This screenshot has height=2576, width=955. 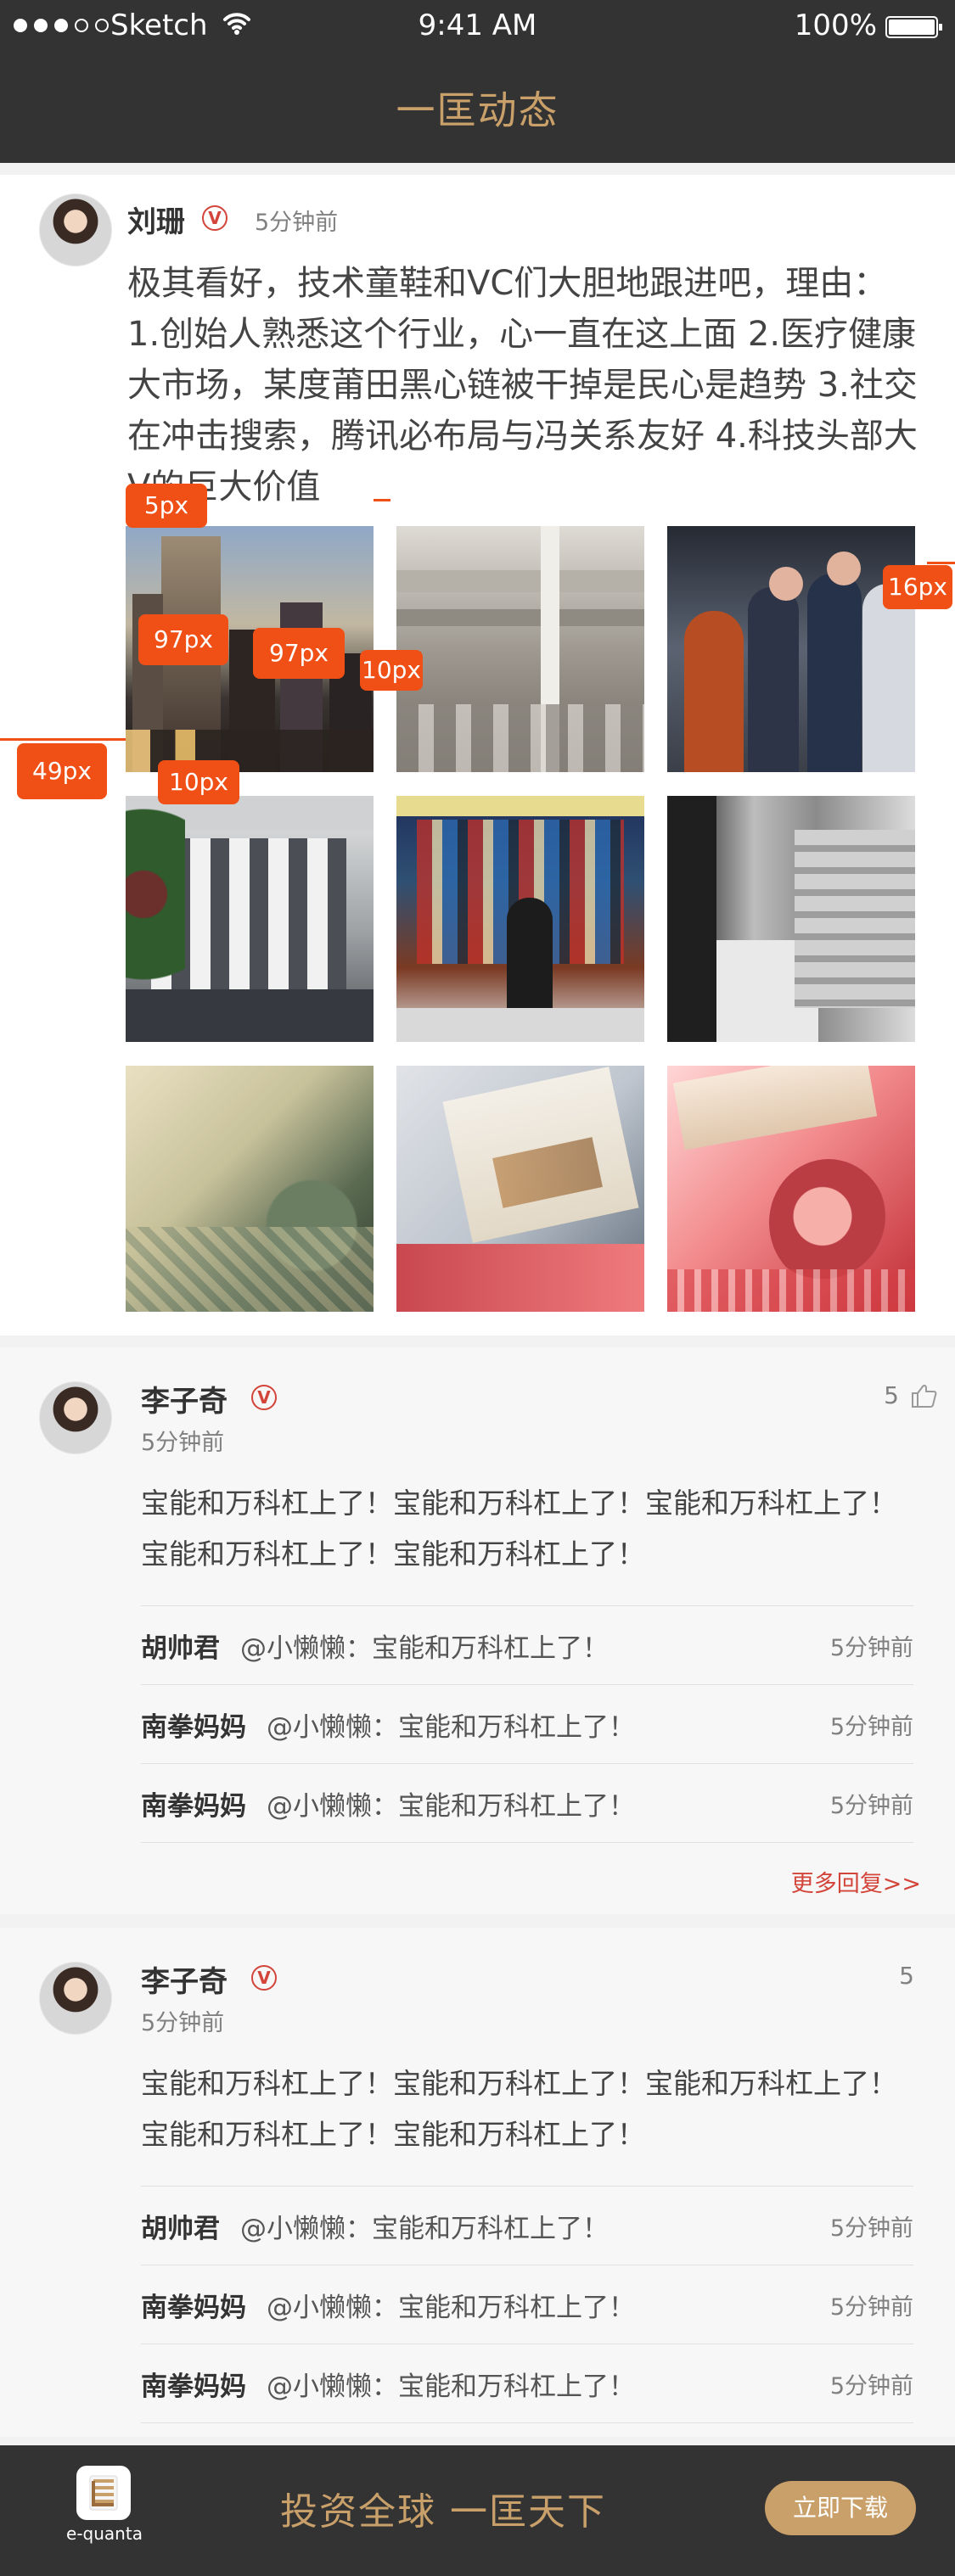 What do you see at coordinates (925, 1396) in the screenshot?
I see `thumbs-up-icon` at bounding box center [925, 1396].